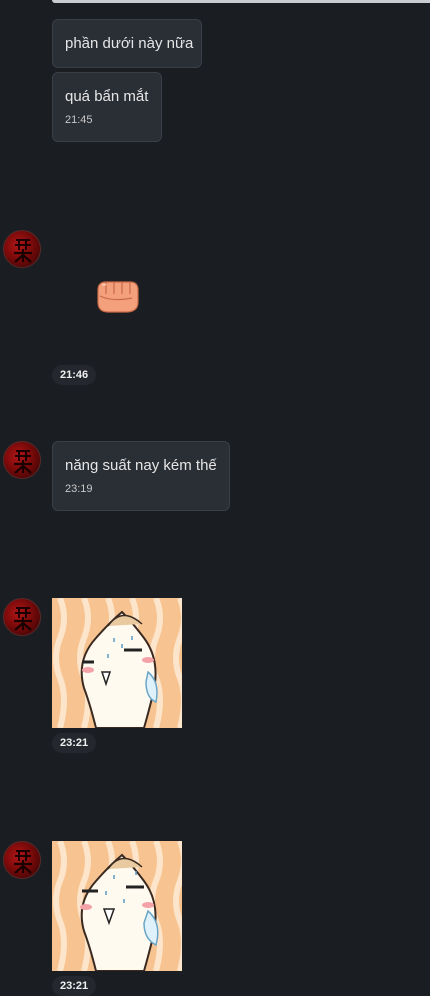 Image resolution: width=430 pixels, height=996 pixels. What do you see at coordinates (107, 96) in the screenshot?
I see `message-text: quá bẩn mắt` at bounding box center [107, 96].